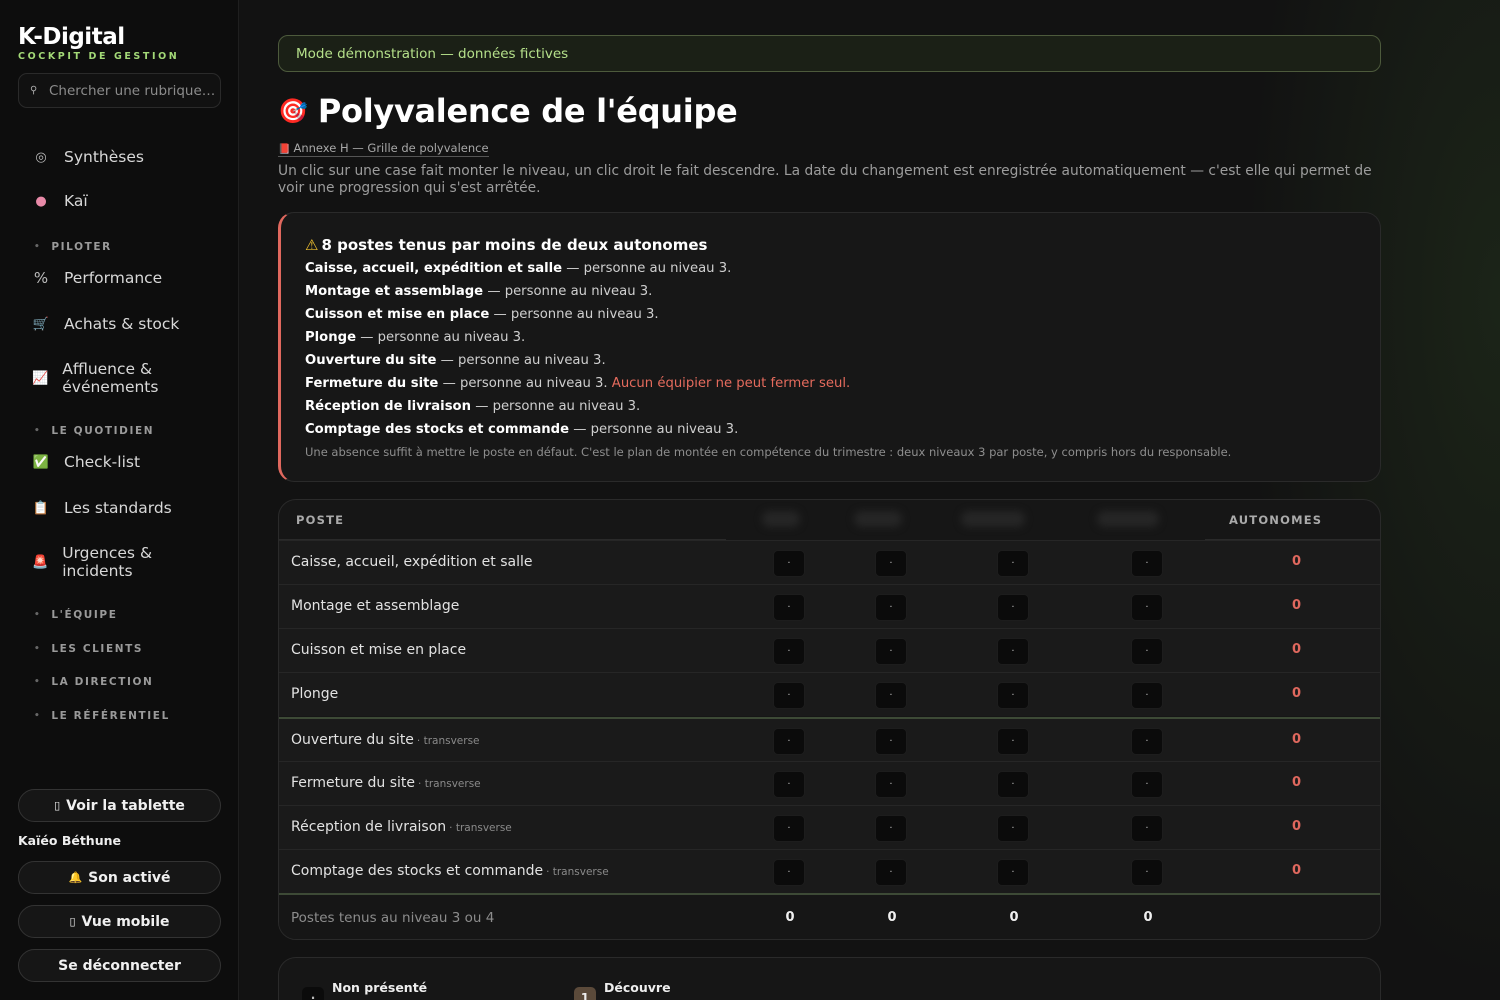  What do you see at coordinates (842, 340) in the screenshot?
I see `alert-line: Plonge — personne au niveau 3.` at bounding box center [842, 340].